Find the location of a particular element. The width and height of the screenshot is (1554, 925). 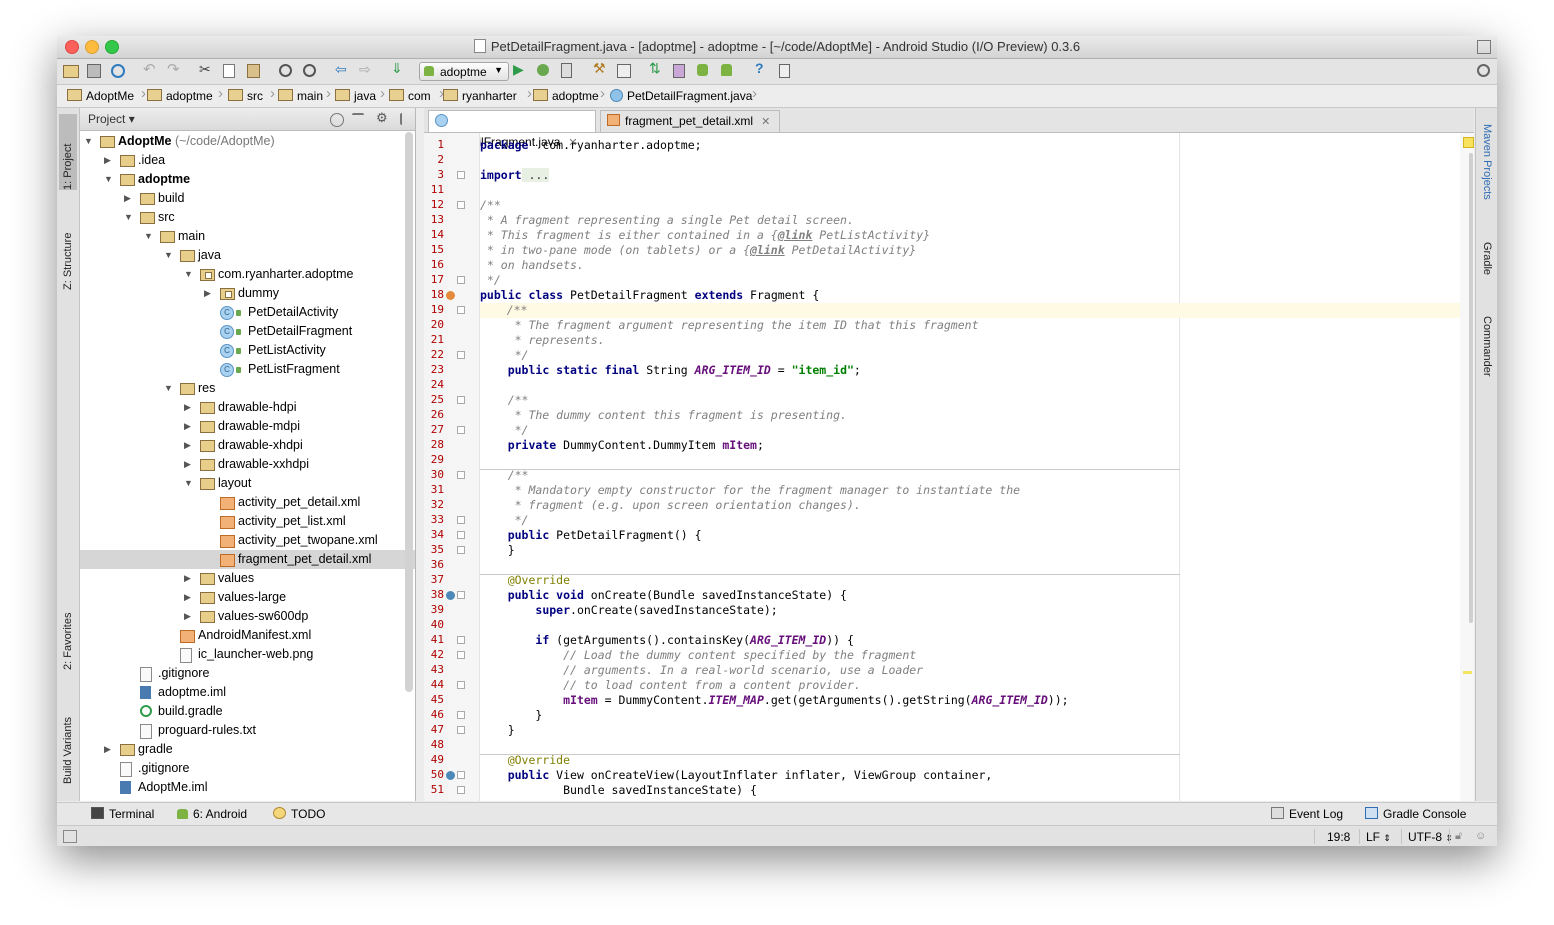

tree-item: .gitignore is located at coordinates (247, 768).